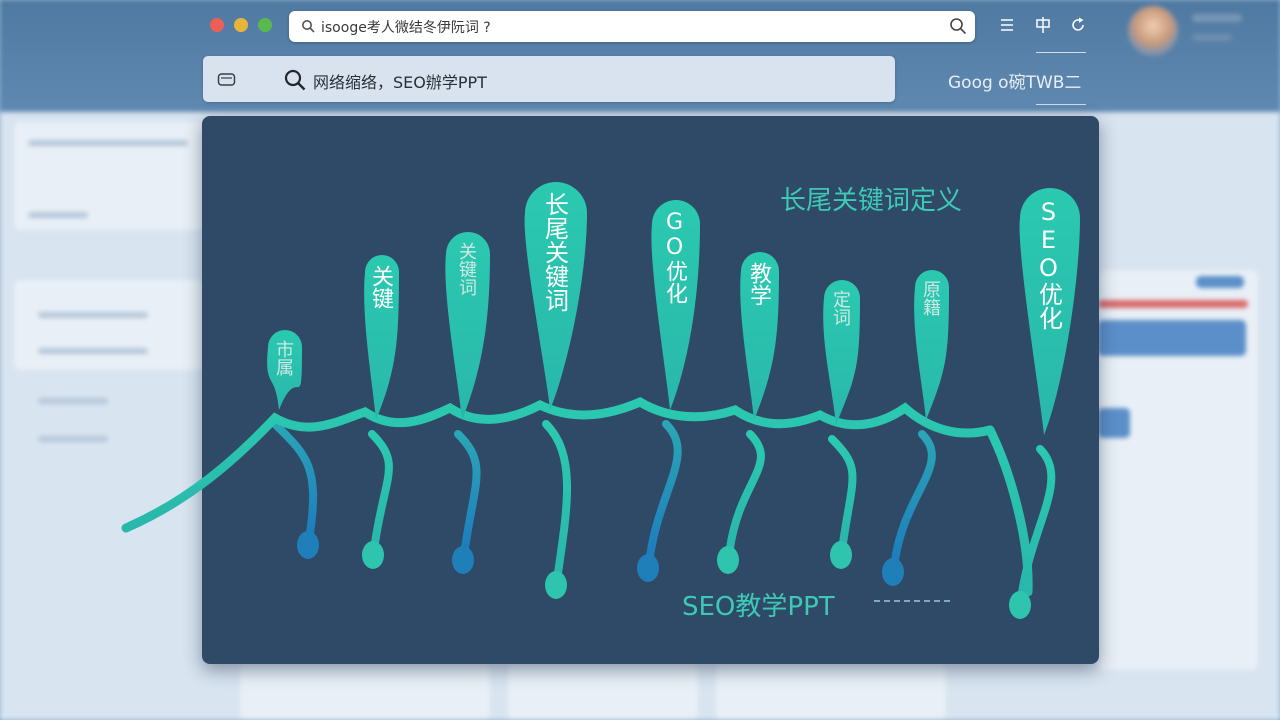 This screenshot has height=720, width=1280. I want to click on slide-subtitle: SEO教学PPT, so click(758, 607).